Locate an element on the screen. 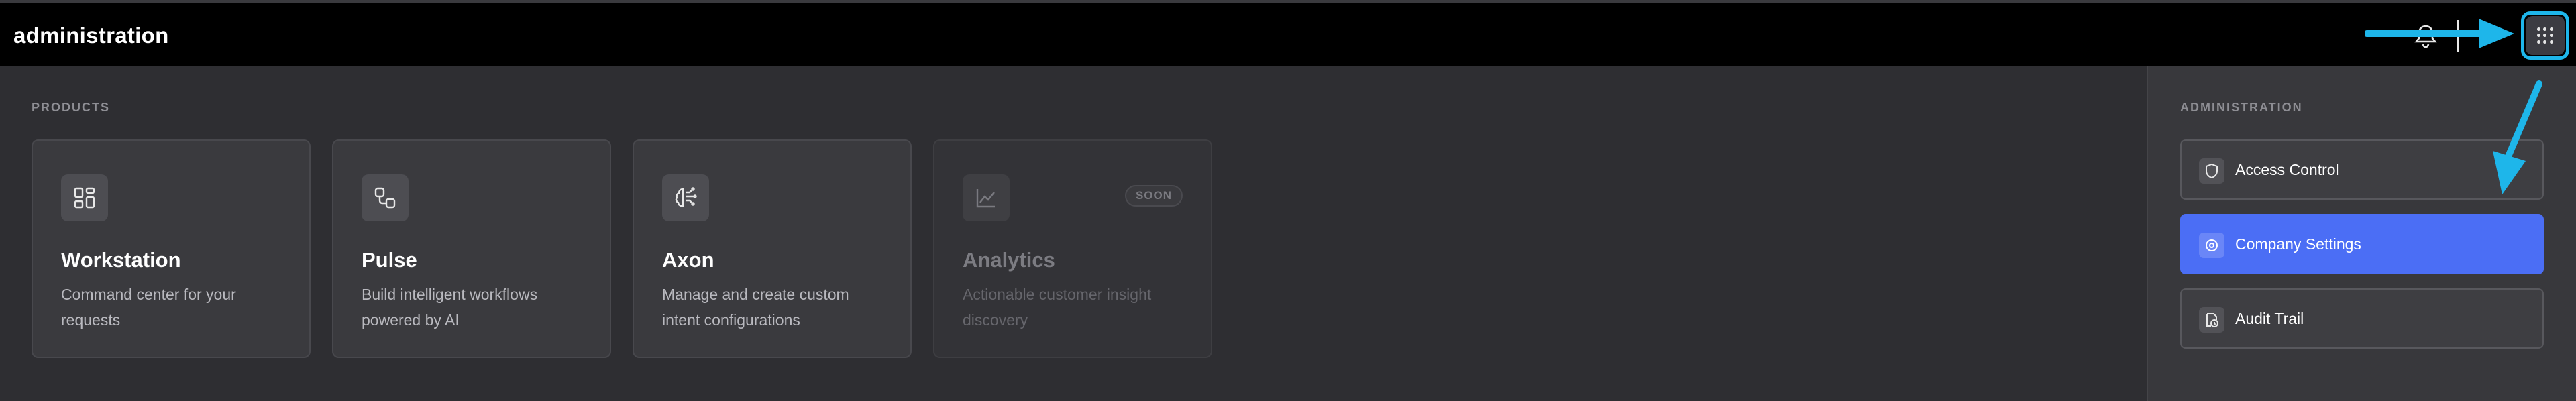  product-description: Command center for your requests is located at coordinates (148, 307).